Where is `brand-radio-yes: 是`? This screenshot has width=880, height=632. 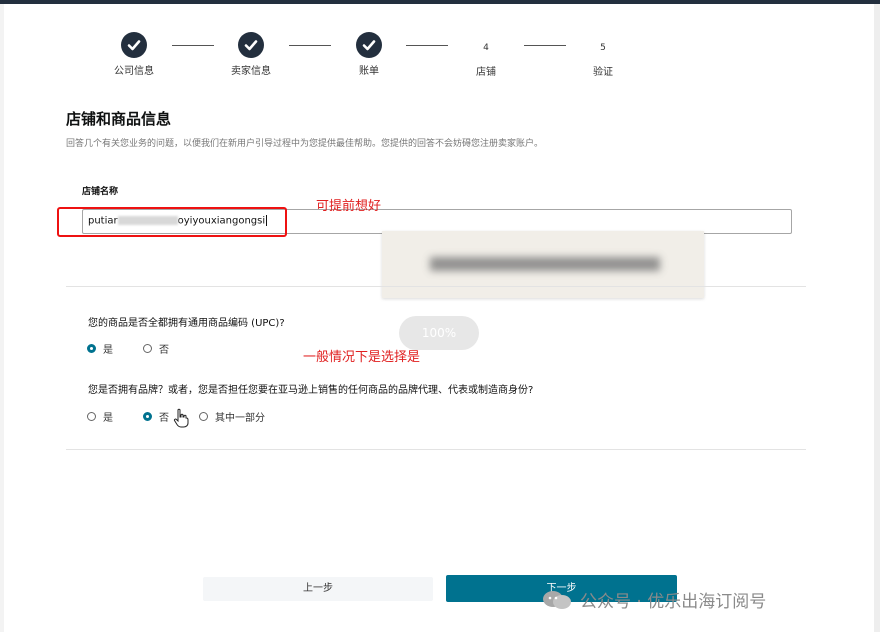
brand-radio-yes: 是 is located at coordinates (100, 416).